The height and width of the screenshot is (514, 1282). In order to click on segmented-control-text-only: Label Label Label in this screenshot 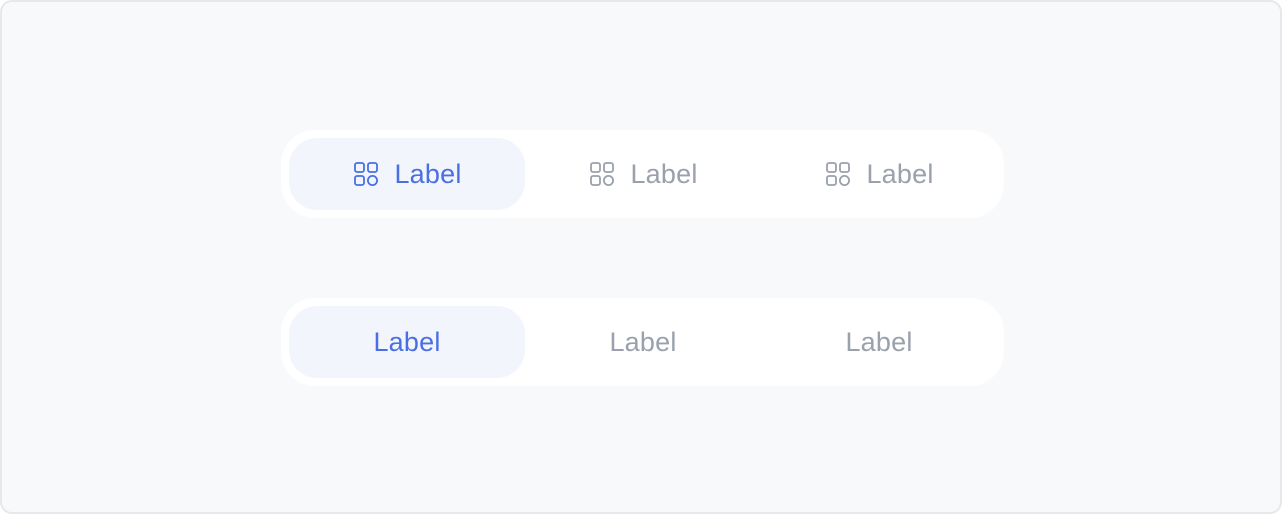, I will do `click(642, 342)`.